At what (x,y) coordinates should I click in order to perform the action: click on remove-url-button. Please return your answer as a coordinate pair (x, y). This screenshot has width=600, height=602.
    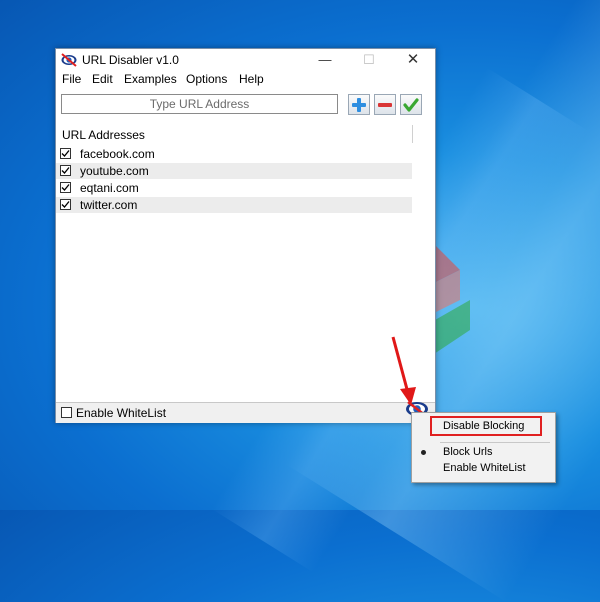
    Looking at the image, I should click on (385, 104).